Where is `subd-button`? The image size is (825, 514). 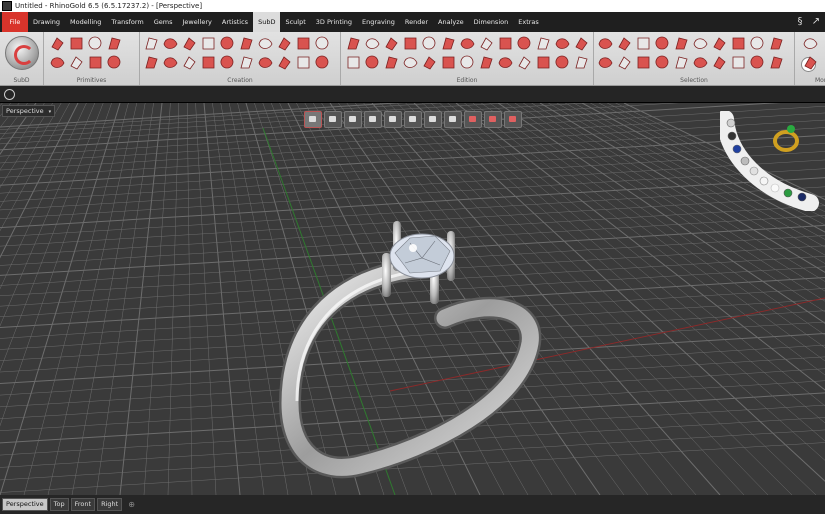 subd-button is located at coordinates (22, 53).